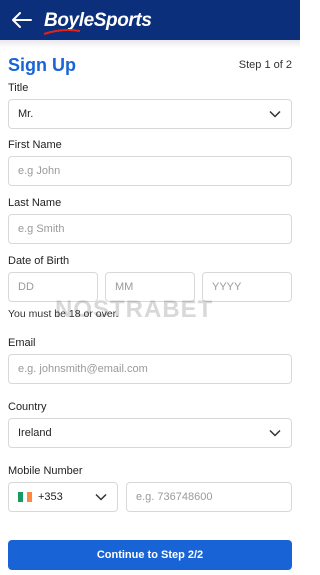  Describe the element at coordinates (50, 497) in the screenshot. I see `country-code-value: +353` at that location.